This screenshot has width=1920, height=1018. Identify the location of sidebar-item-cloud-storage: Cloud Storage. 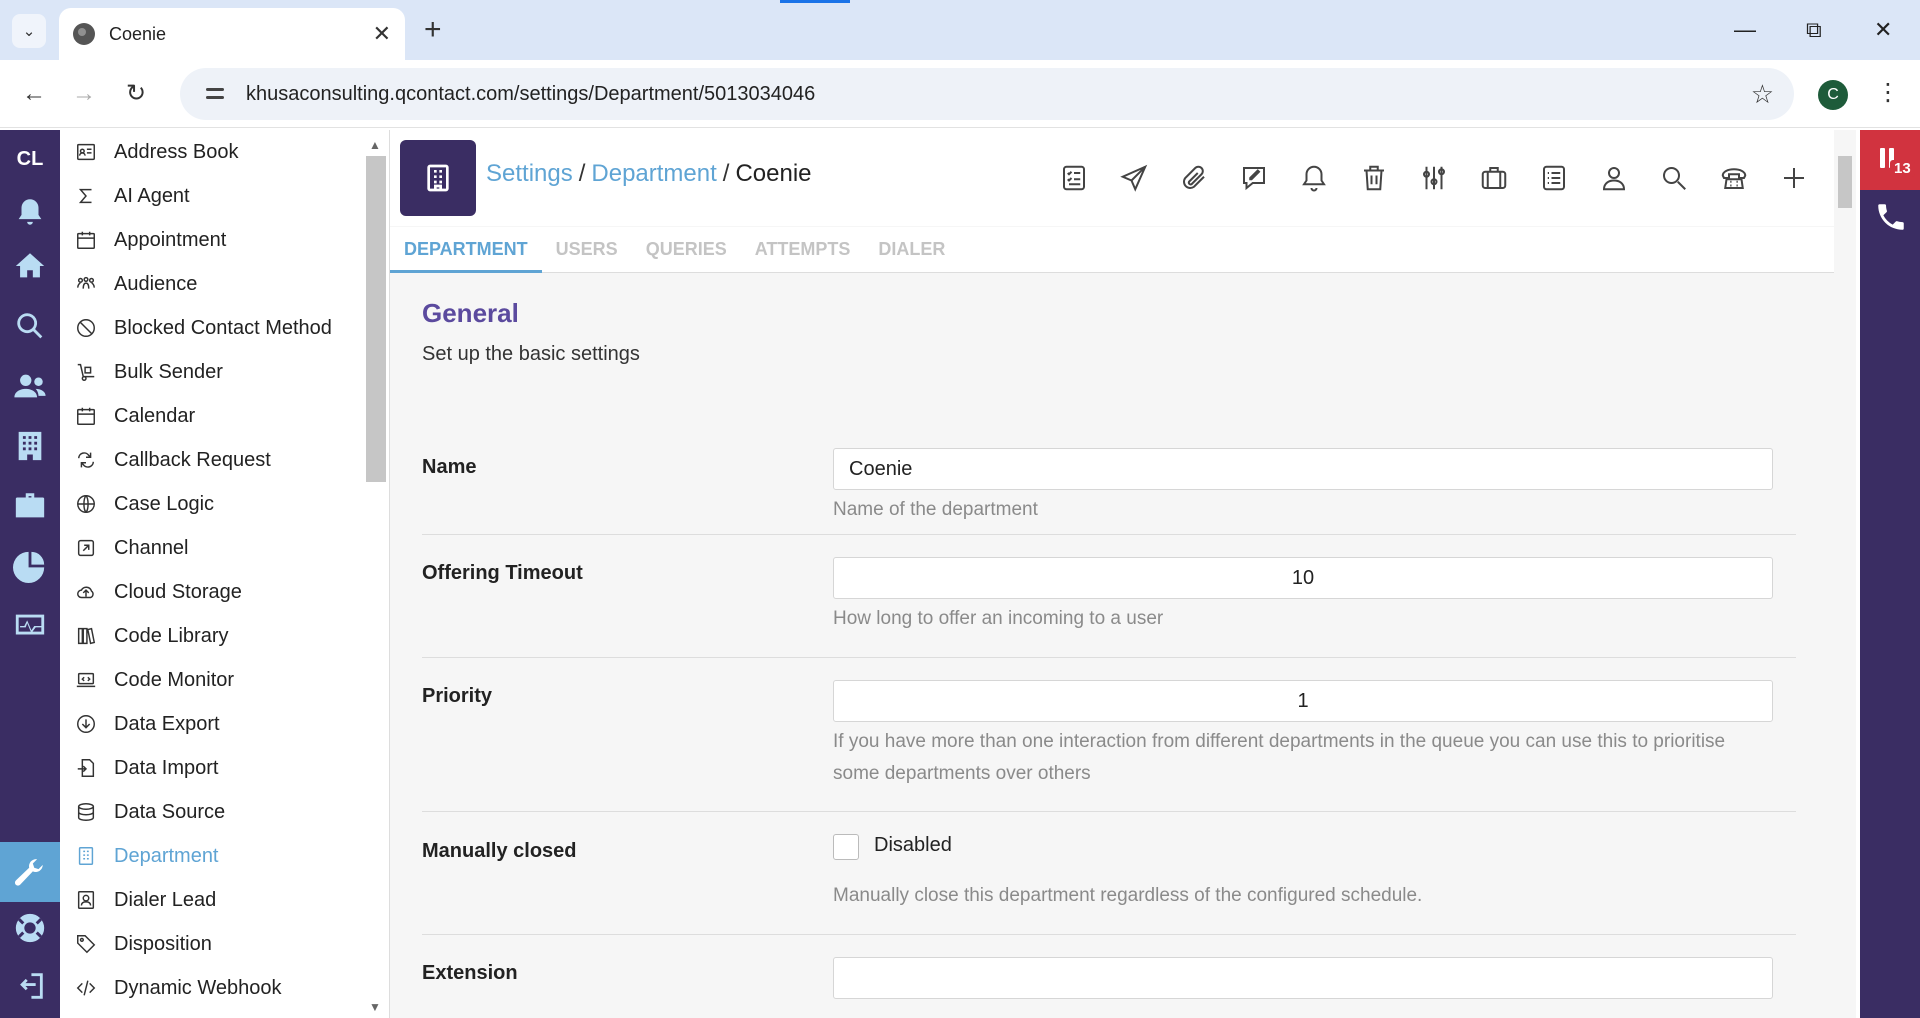
(224, 592).